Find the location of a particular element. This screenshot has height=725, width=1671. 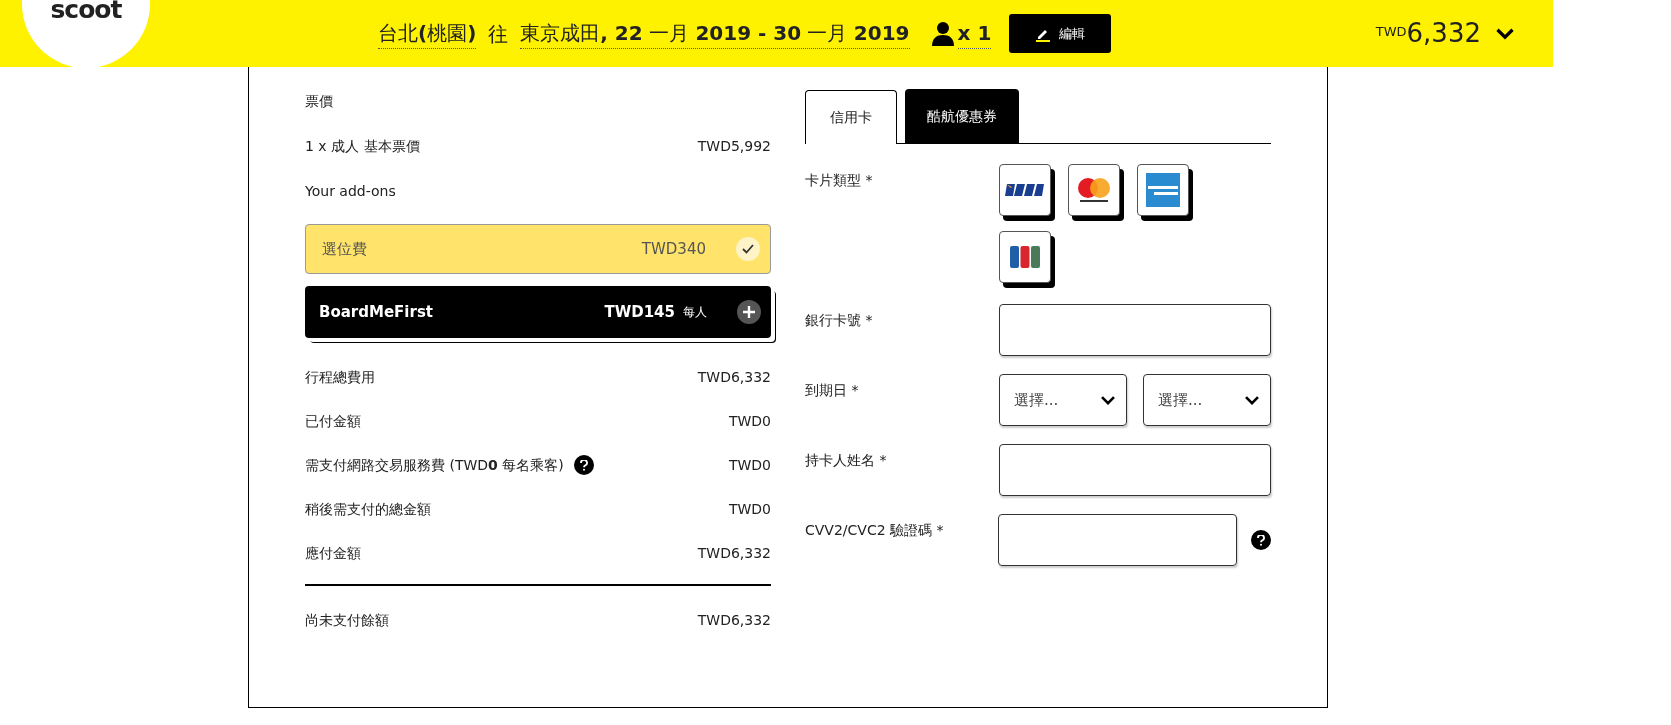

summary-label: 應付金額 is located at coordinates (333, 553).